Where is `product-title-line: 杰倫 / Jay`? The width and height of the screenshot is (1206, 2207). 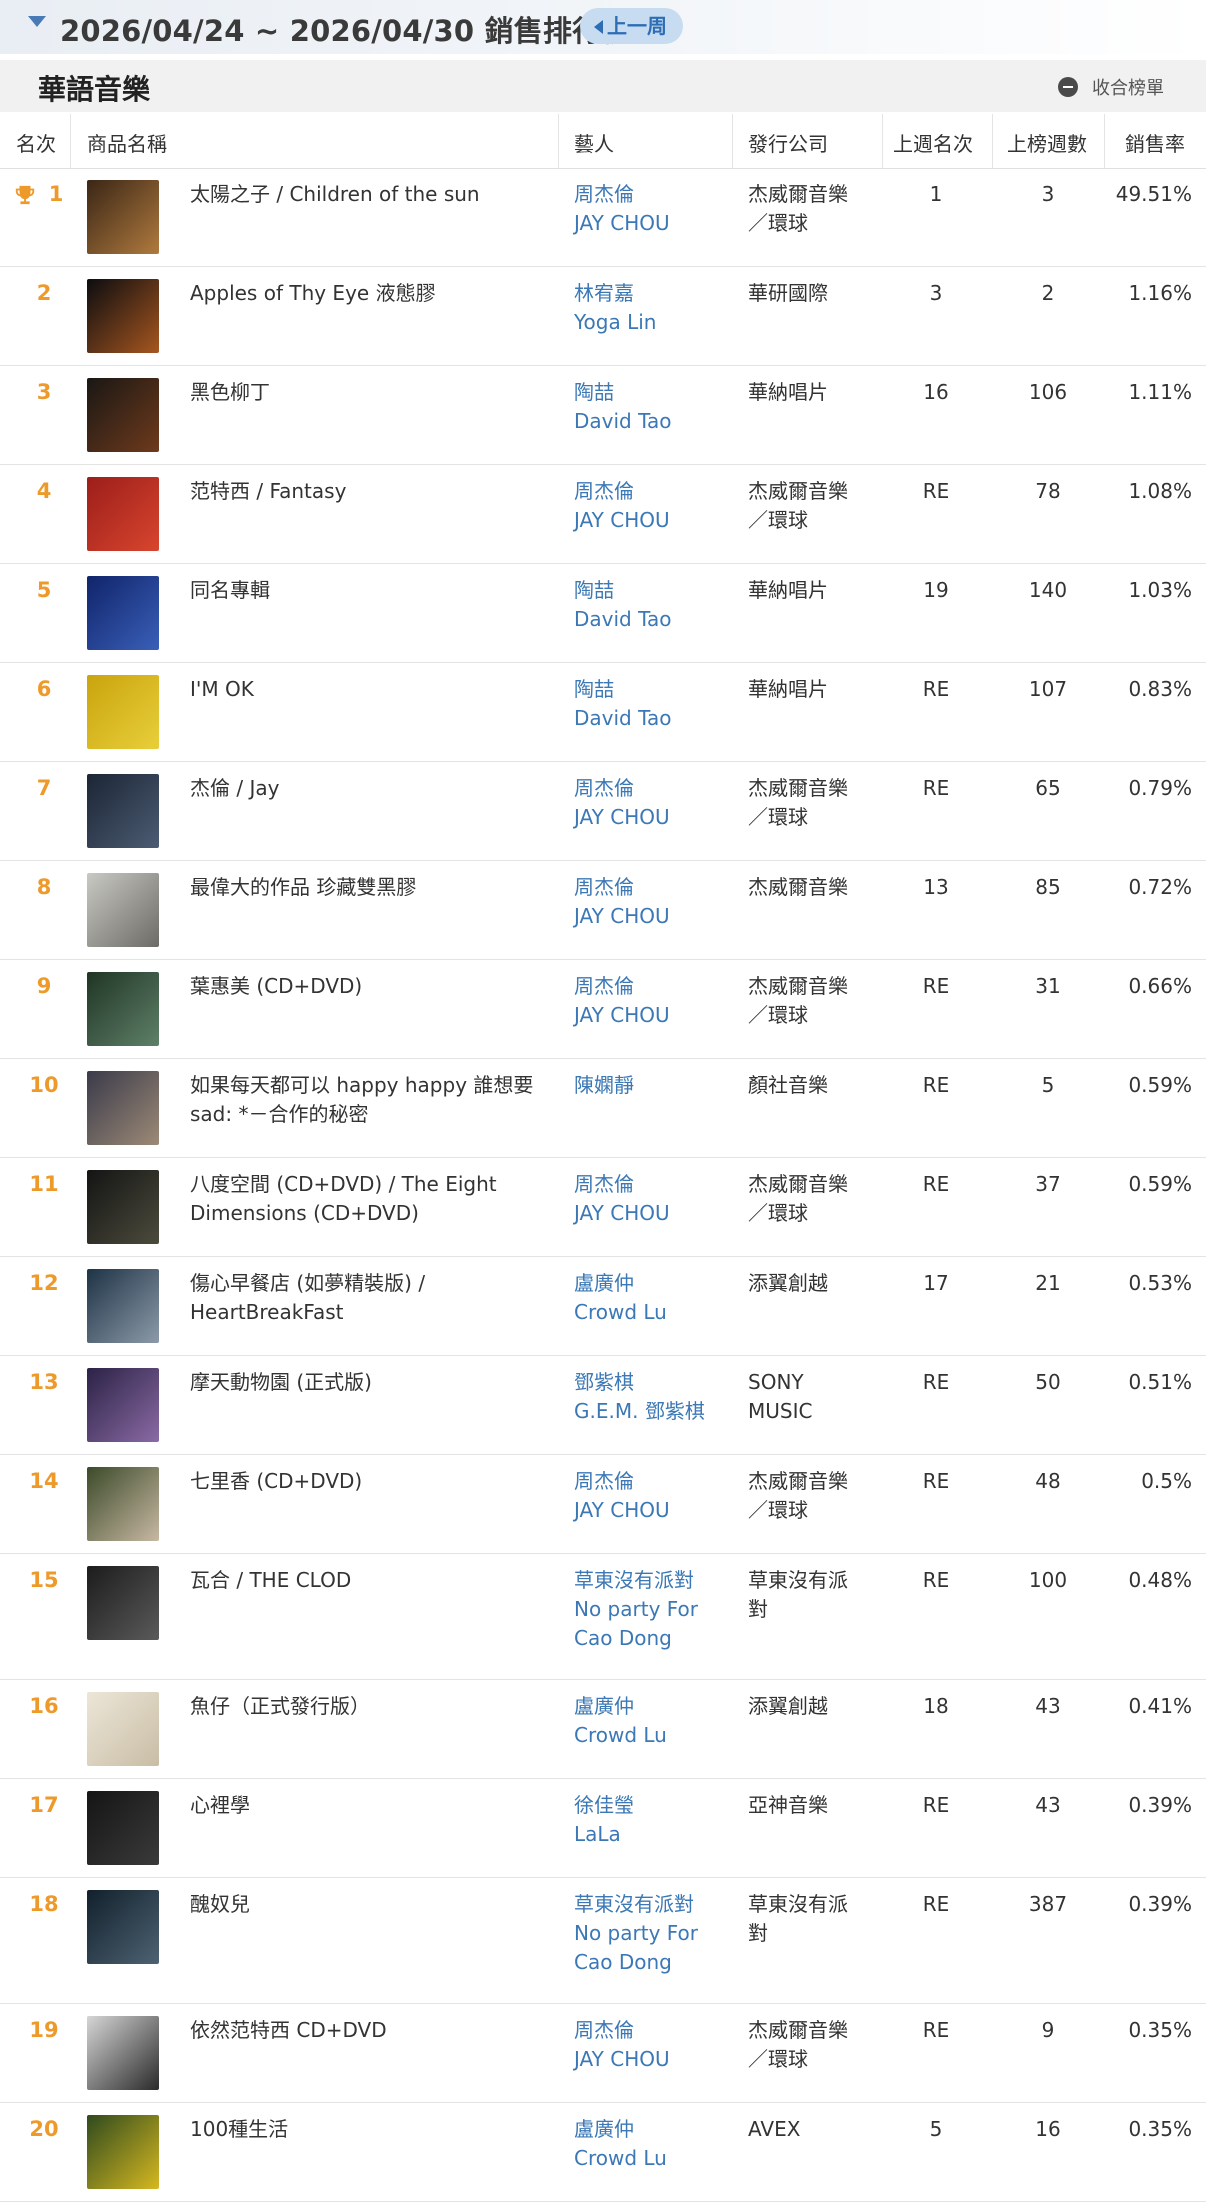 product-title-line: 杰倫 / Jay is located at coordinates (370, 788).